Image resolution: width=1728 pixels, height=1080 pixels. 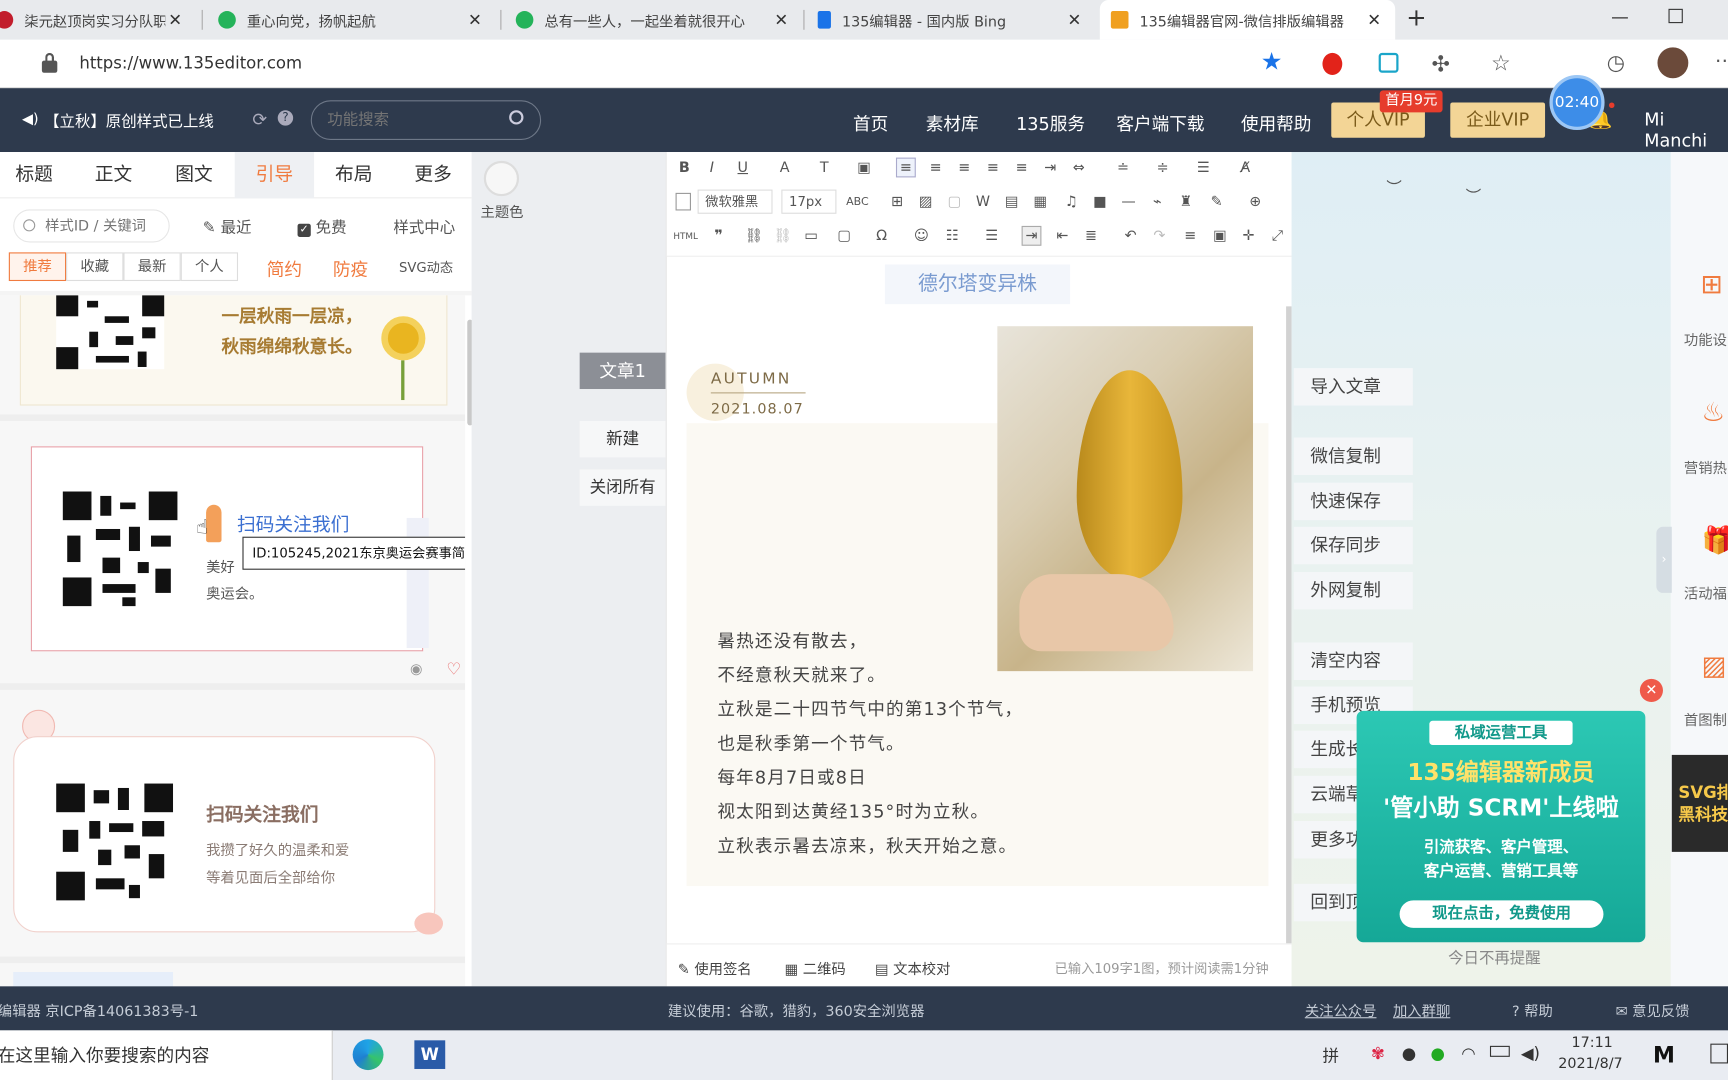 What do you see at coordinates (1577, 102) in the screenshot?
I see `timer-badge: 02:40` at bounding box center [1577, 102].